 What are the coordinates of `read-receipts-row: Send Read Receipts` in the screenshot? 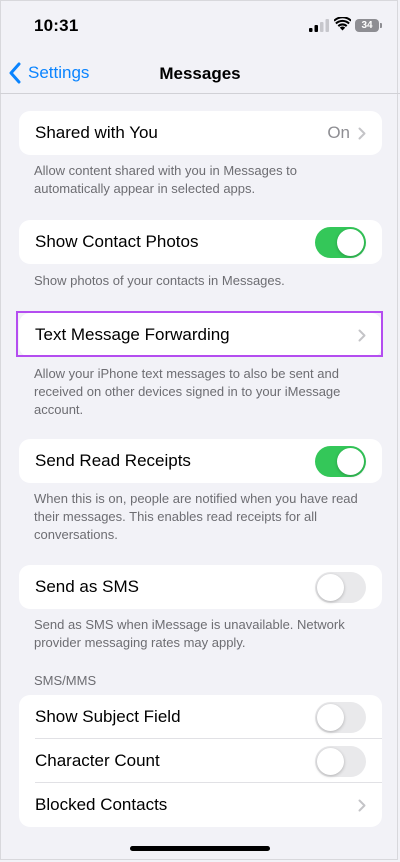 It's located at (200, 461).